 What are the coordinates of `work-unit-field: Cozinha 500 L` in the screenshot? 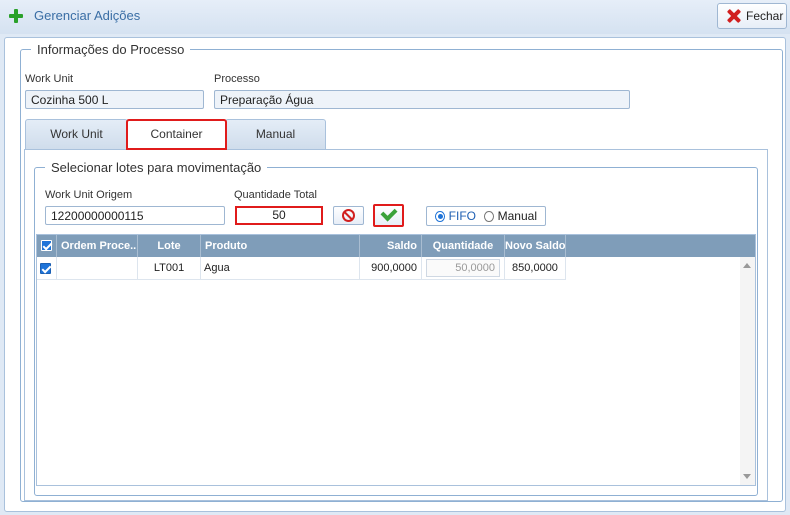 It's located at (114, 99).